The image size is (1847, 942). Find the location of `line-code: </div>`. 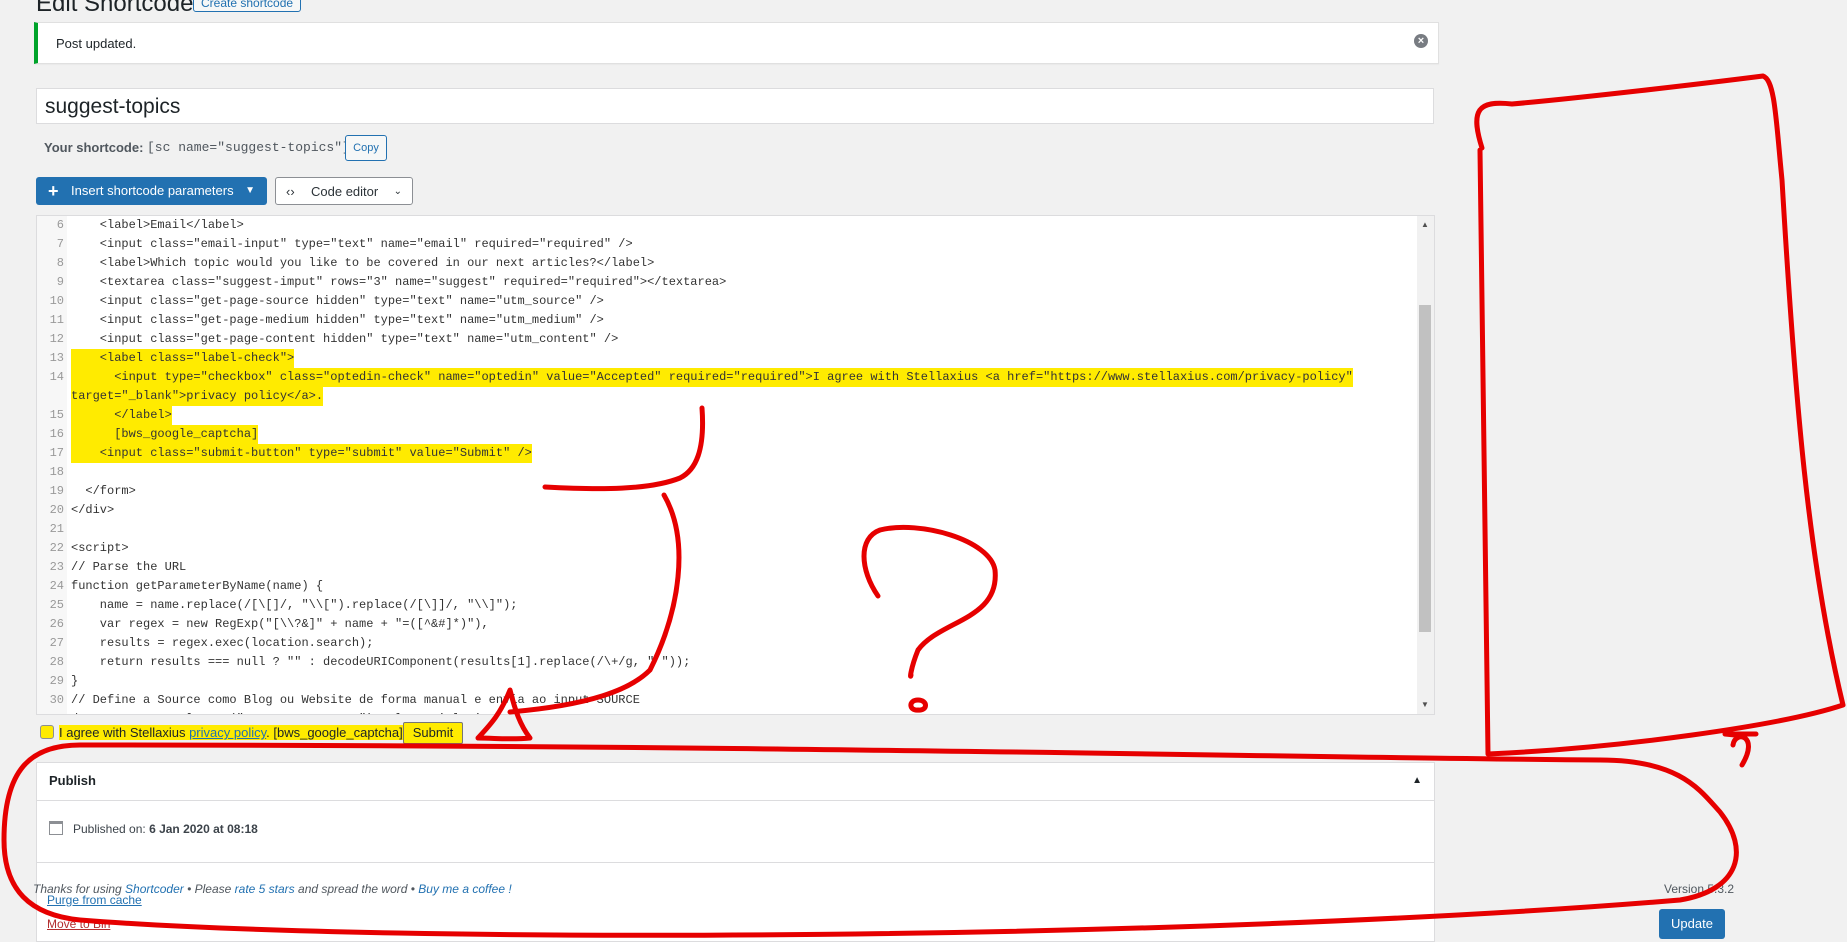

line-code: </div> is located at coordinates (92, 510).